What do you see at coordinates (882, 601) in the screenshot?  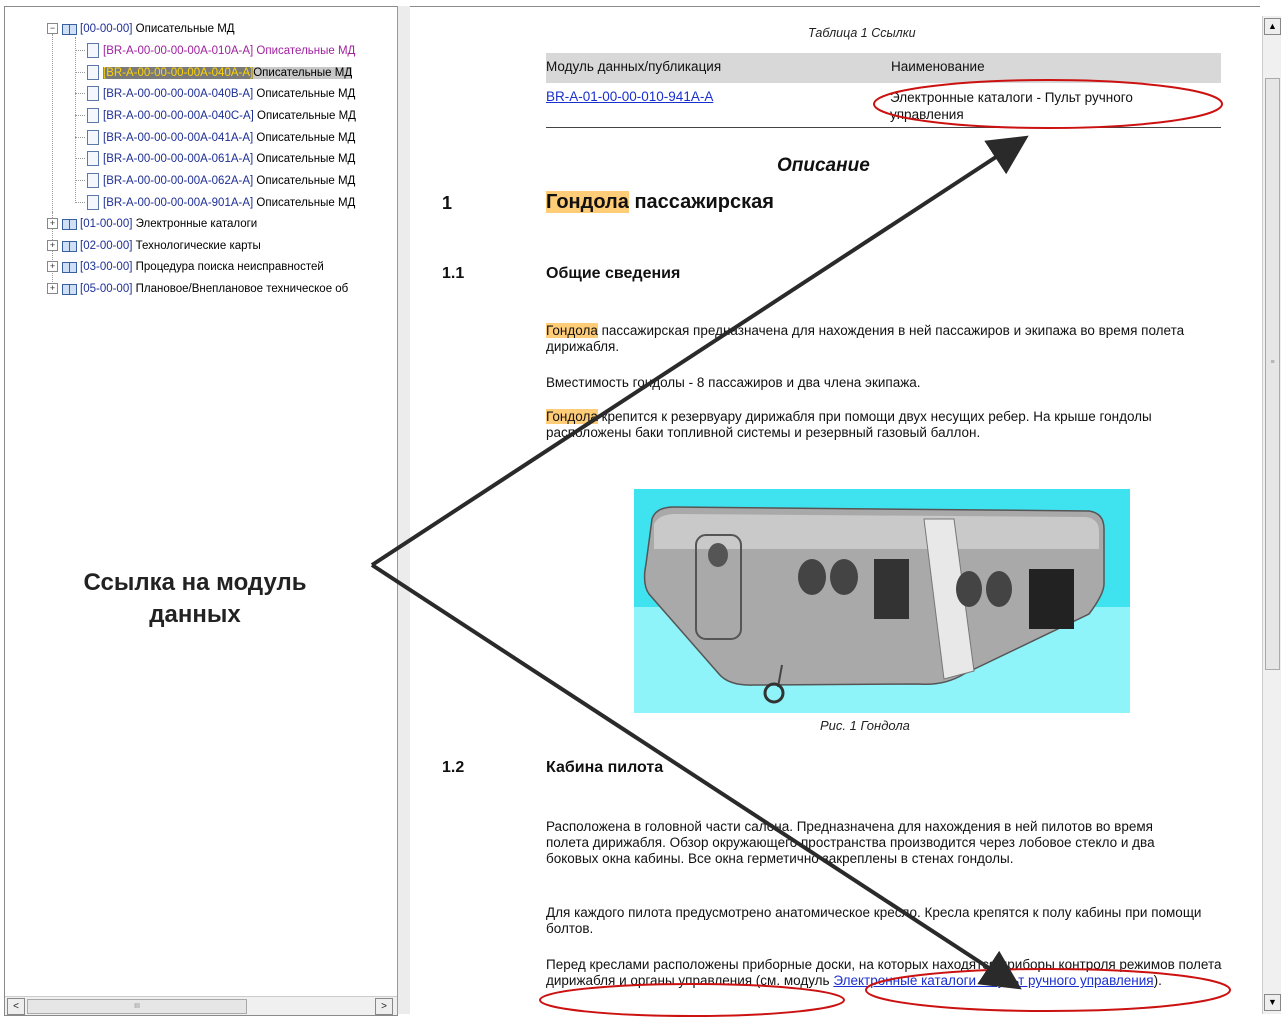 I see `gondola-figure` at bounding box center [882, 601].